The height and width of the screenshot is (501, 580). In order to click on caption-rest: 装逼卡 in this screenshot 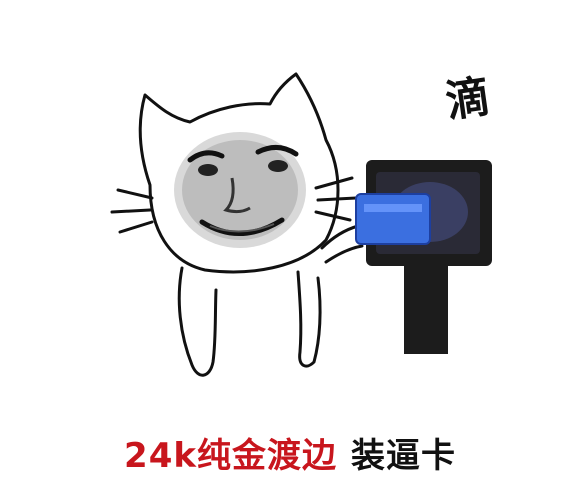, I will do `click(403, 456)`.